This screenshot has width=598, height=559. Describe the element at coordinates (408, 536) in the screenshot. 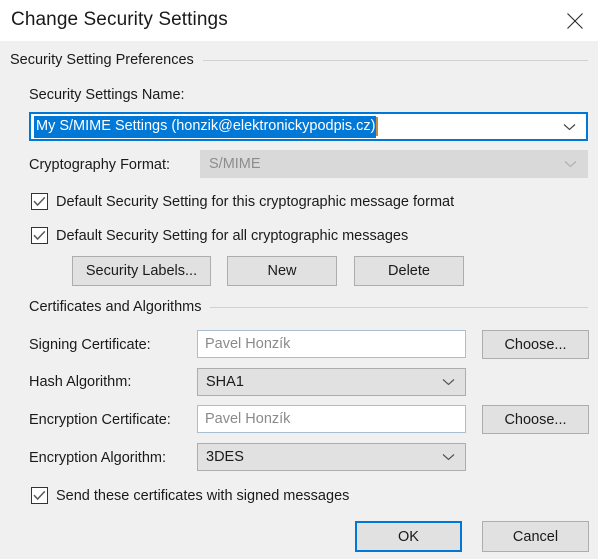

I see `ok-button: OK` at that location.